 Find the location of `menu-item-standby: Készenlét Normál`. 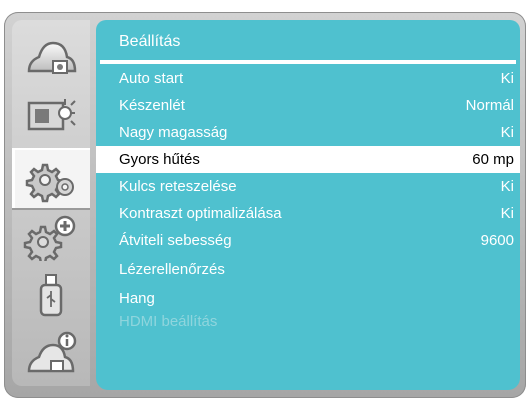

menu-item-standby: Készenlét Normál is located at coordinates (308, 105).